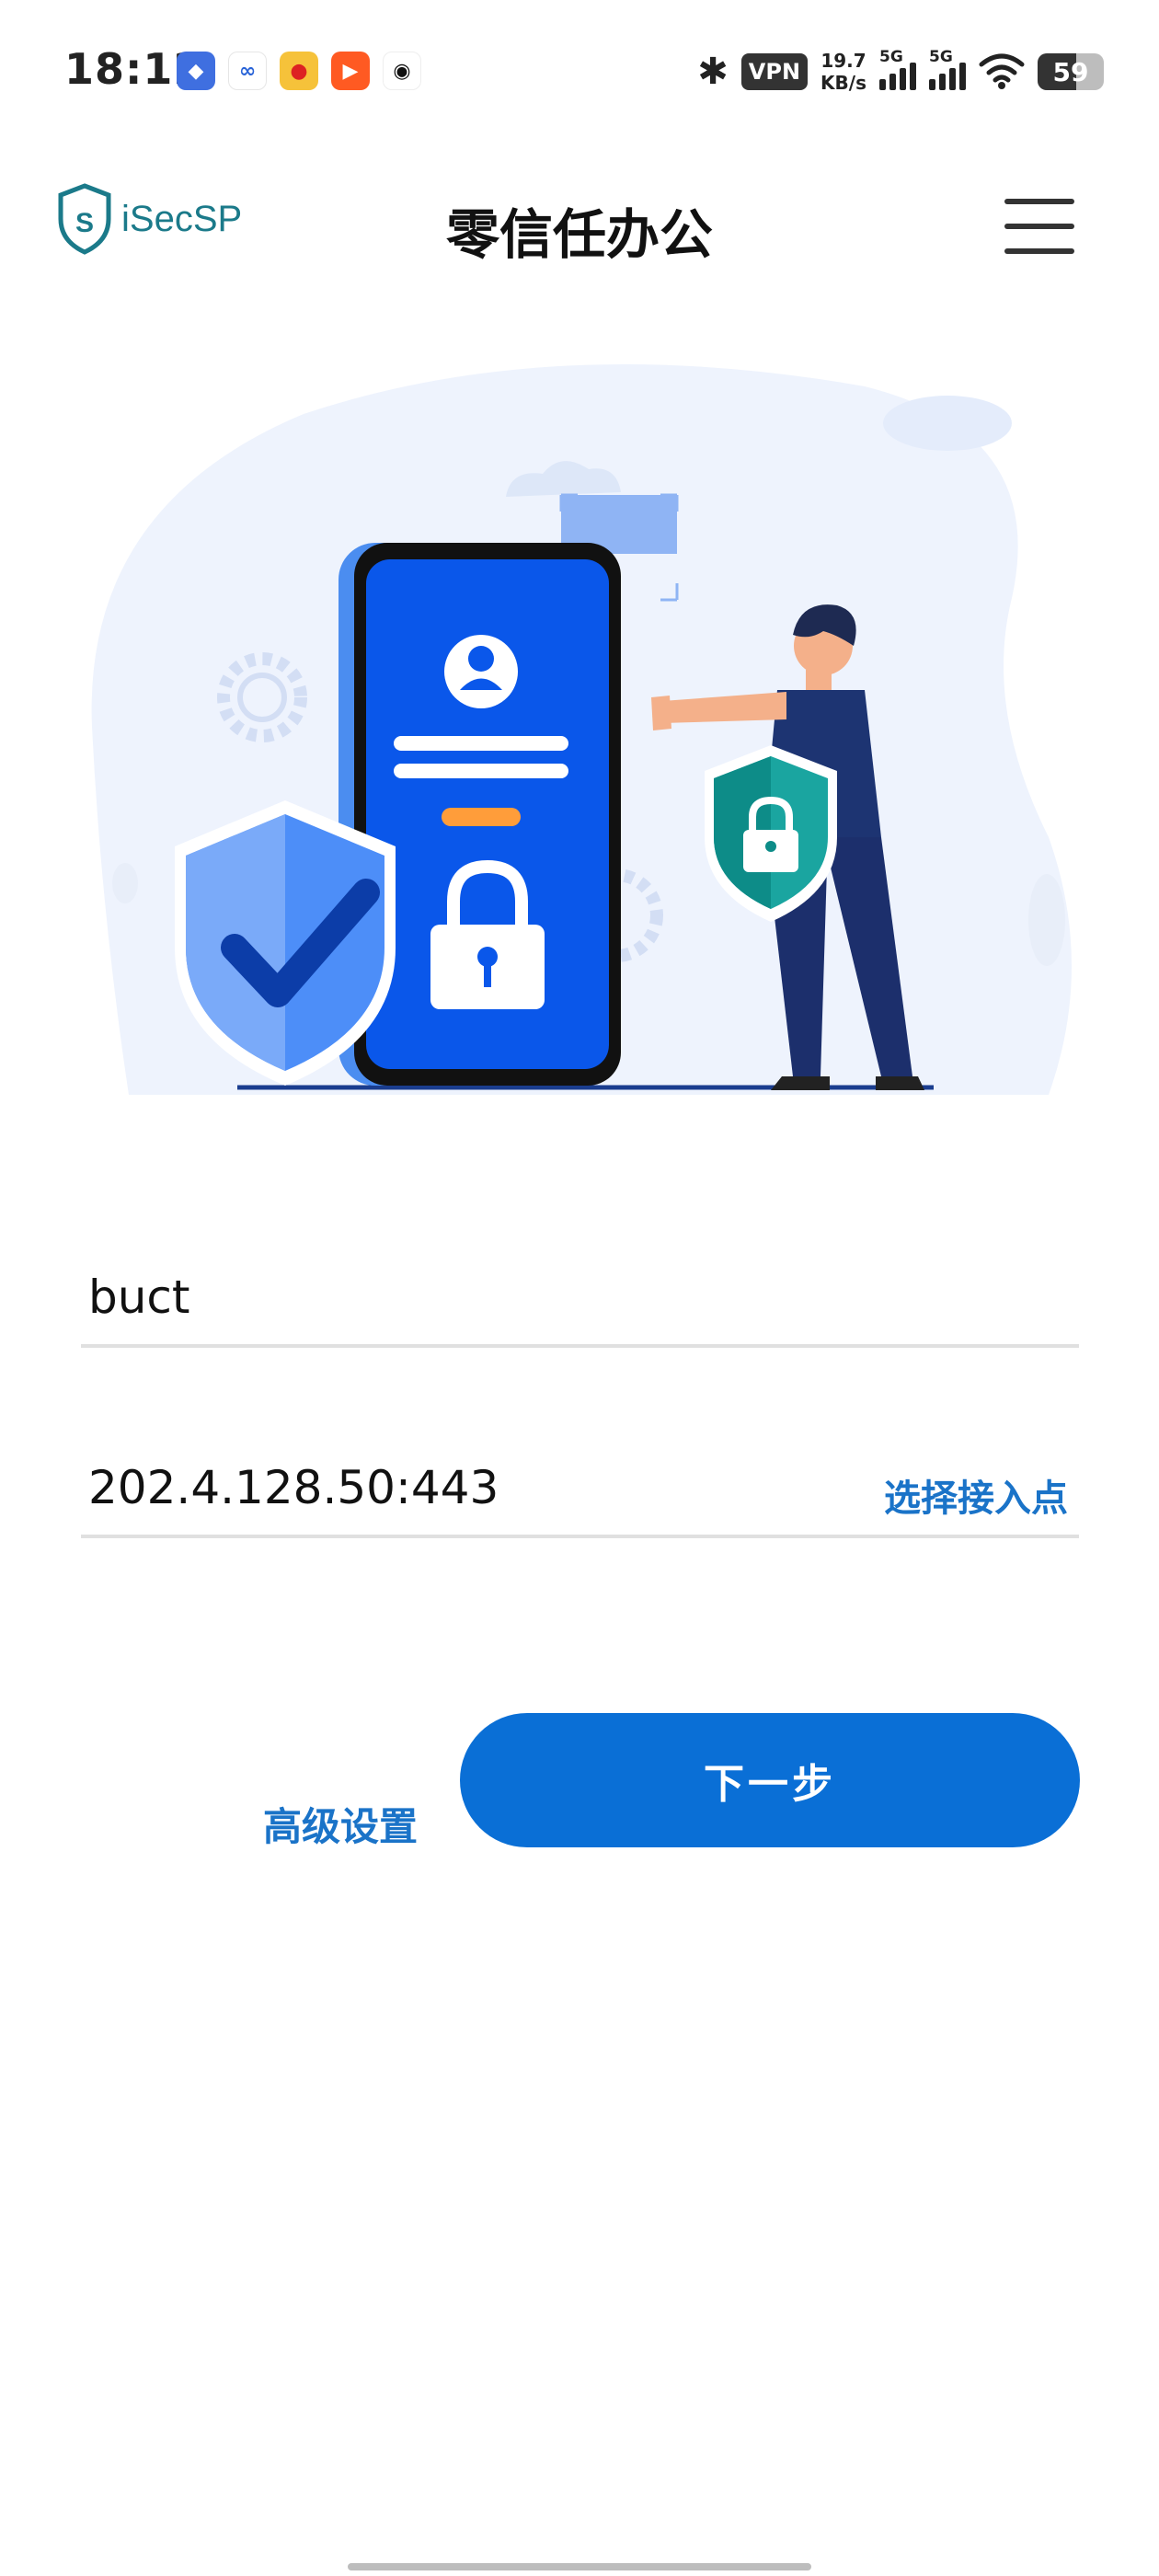 The width and height of the screenshot is (1159, 2576). I want to click on sim1-label: 5G, so click(891, 57).